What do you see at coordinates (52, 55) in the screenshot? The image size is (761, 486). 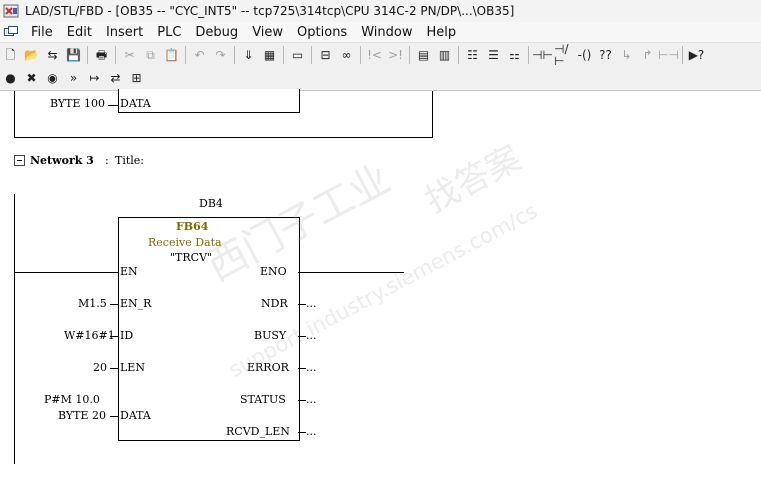 I see `accessible-nodes-icon: ⇆` at bounding box center [52, 55].